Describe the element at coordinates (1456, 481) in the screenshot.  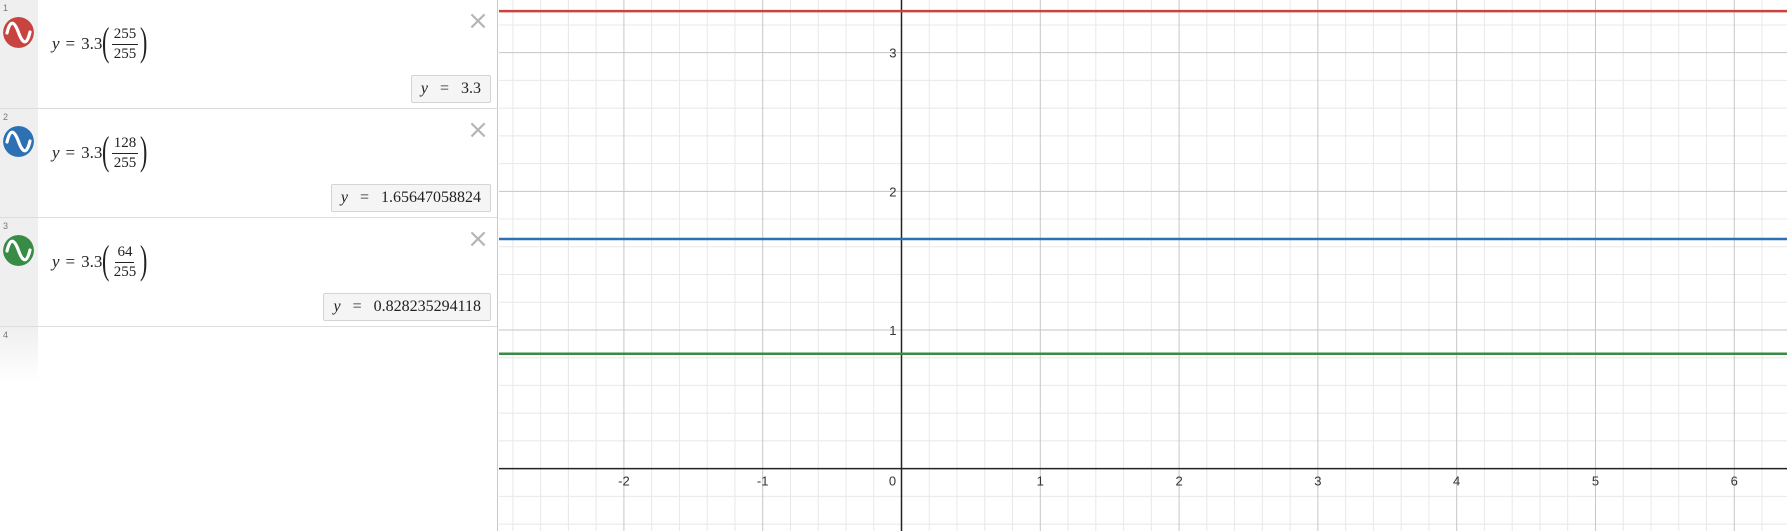
I see `x-tick-label: 4` at that location.